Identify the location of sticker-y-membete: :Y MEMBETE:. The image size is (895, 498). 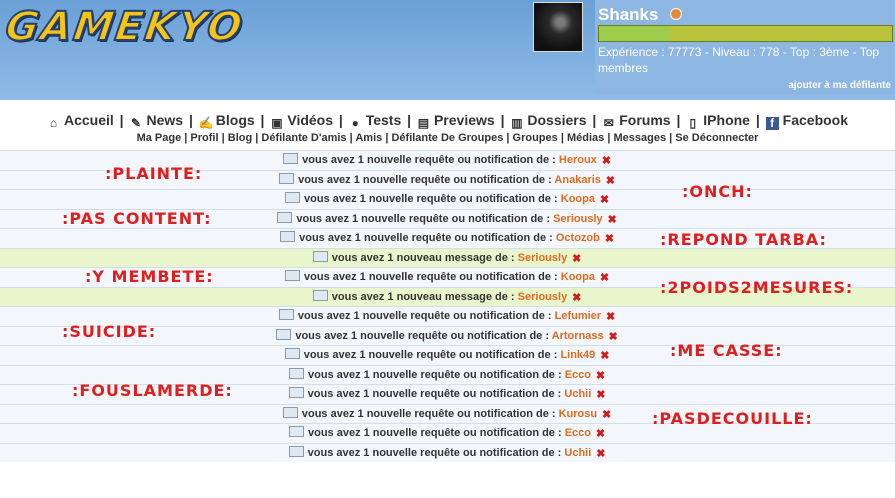
(149, 276).